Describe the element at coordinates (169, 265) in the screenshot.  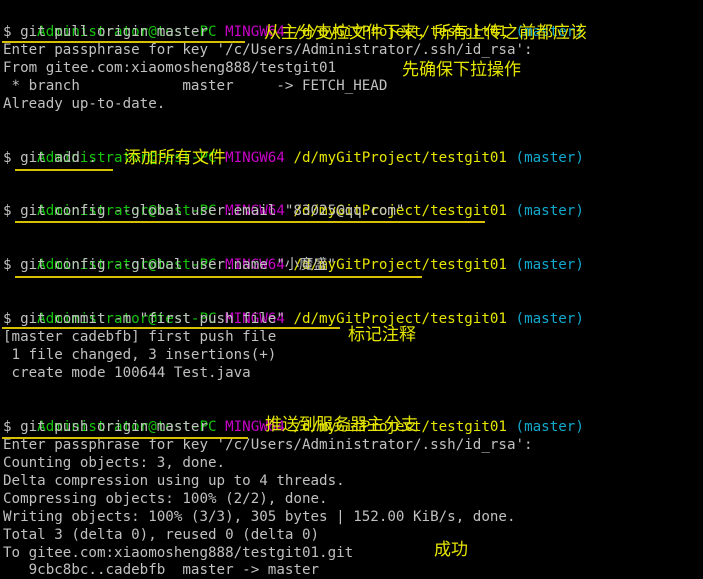
I see `command-line: $ git config --global user.name "小魔盛"` at that location.